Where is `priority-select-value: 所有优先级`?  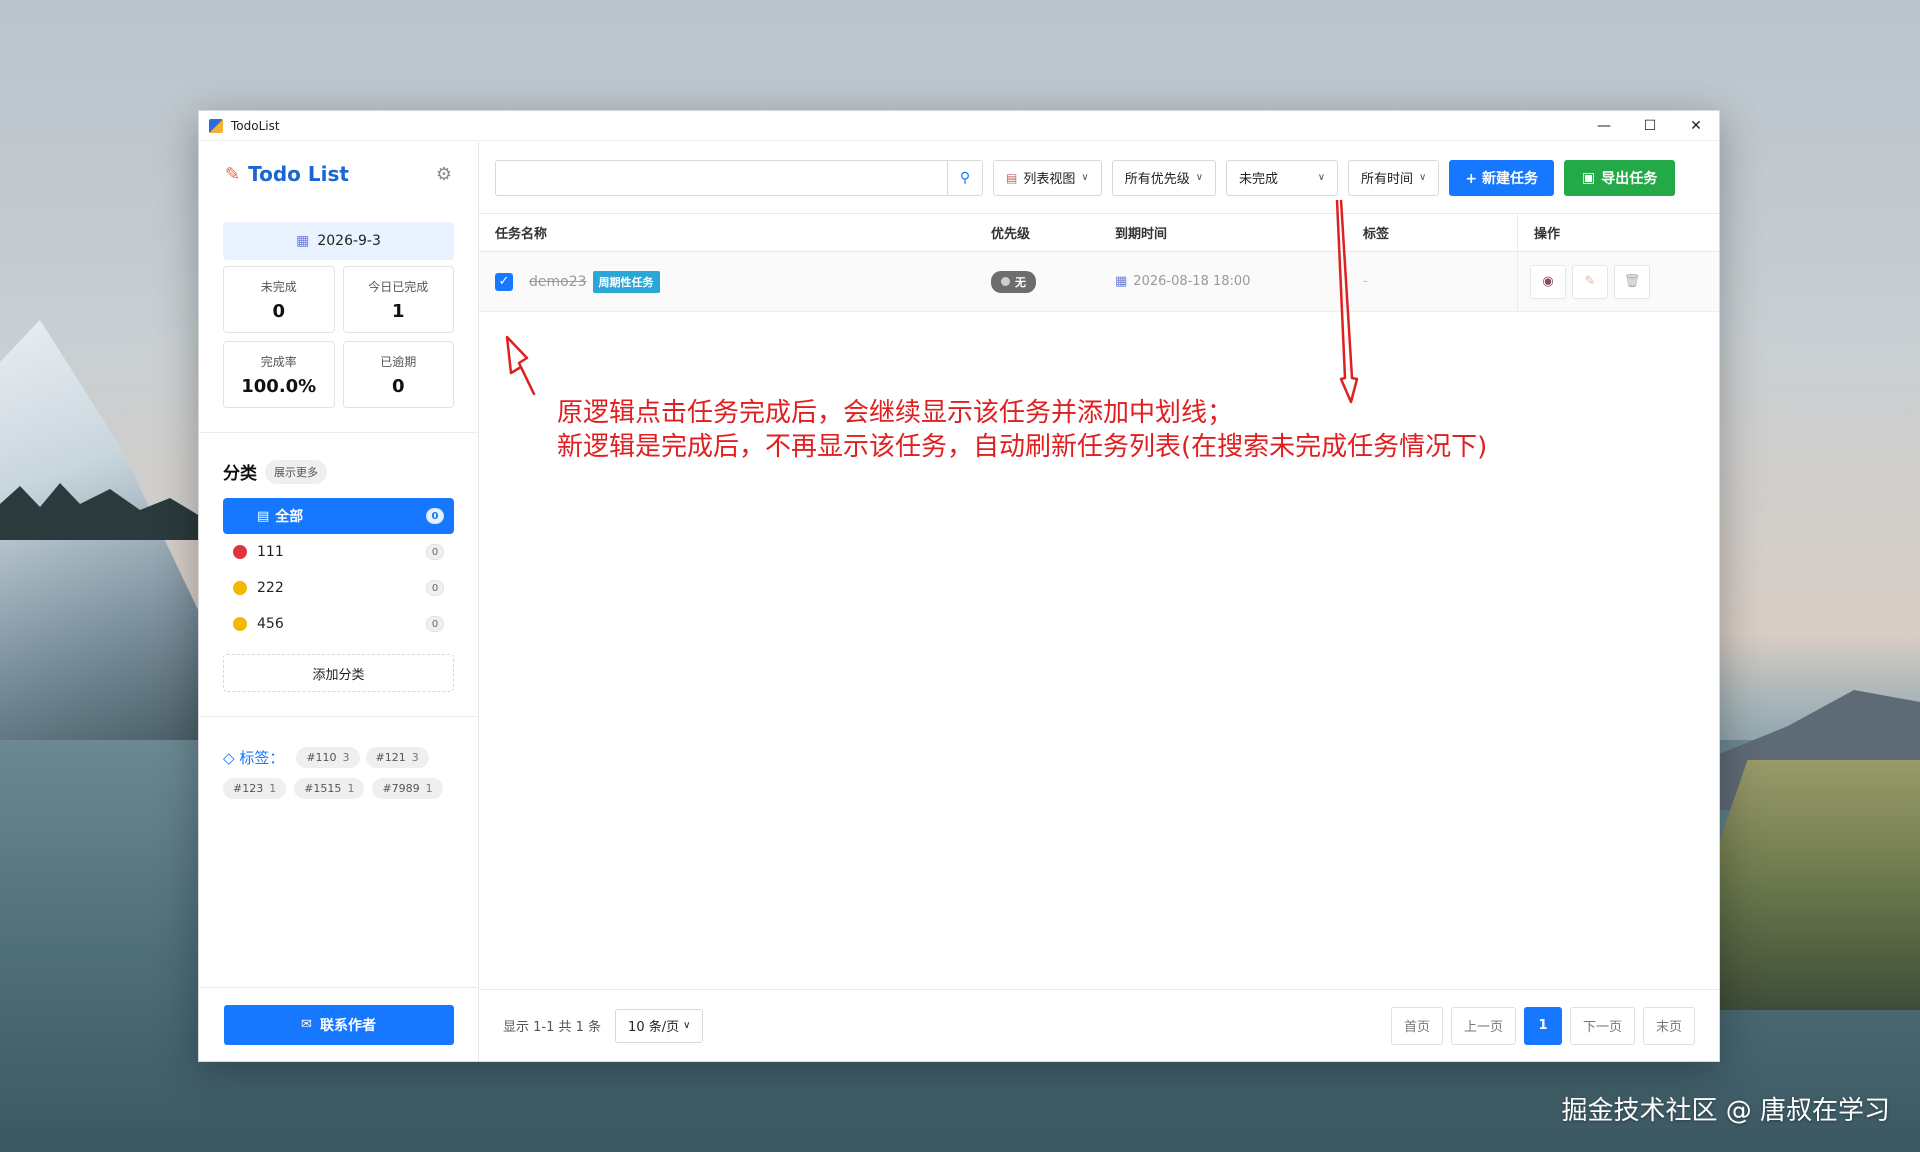
priority-select-value: 所有优先级 is located at coordinates (1157, 179).